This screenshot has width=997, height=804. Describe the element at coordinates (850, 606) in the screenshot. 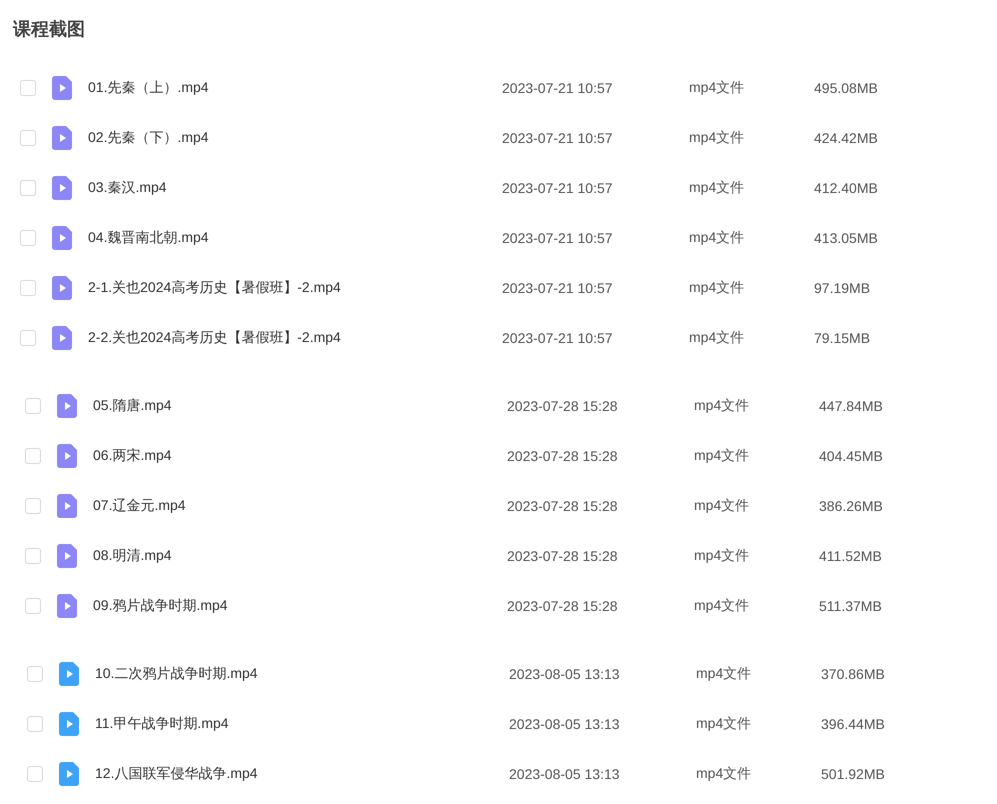

I see `file-size: 511.37MB` at that location.